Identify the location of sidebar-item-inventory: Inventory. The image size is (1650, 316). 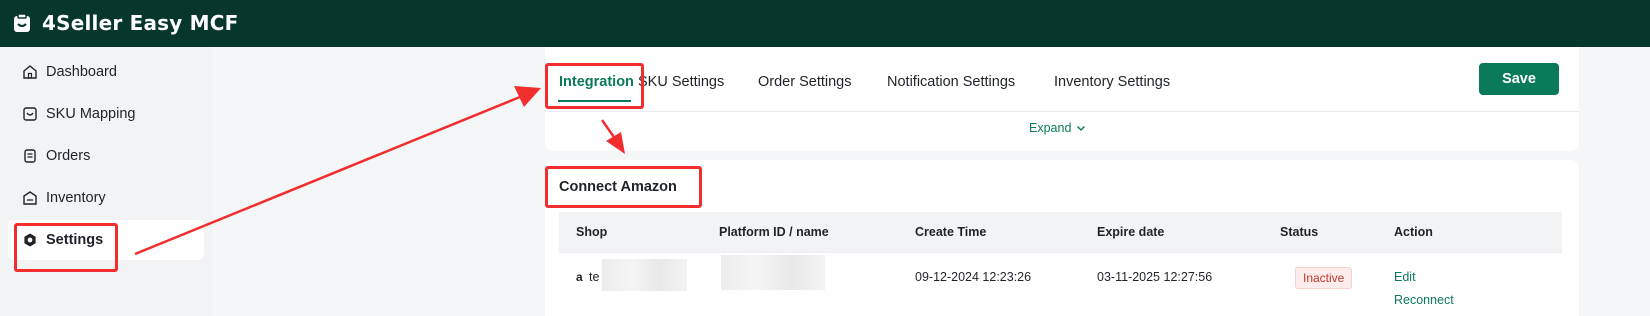
(106, 198).